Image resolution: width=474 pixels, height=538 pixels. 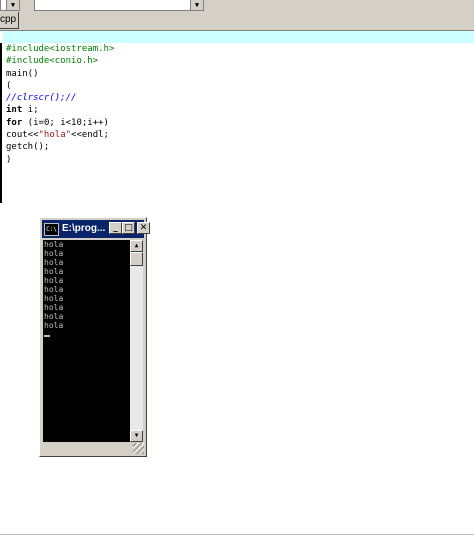 I want to click on text-cursor, so click(x=47, y=336).